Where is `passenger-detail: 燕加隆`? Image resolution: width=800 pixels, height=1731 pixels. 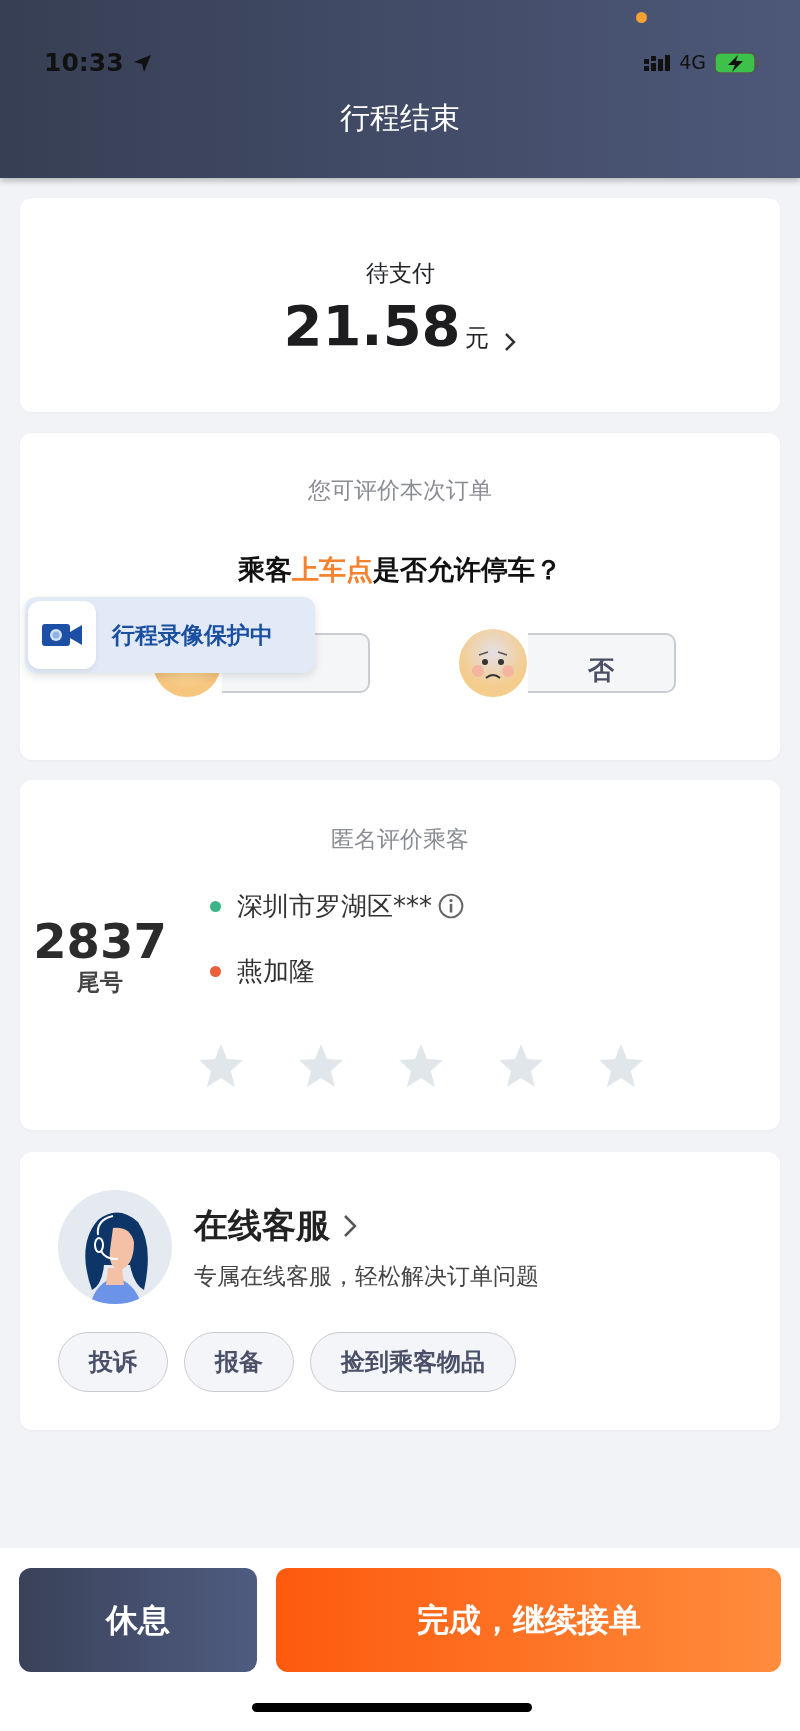
passenger-detail: 燕加隆 is located at coordinates (276, 971).